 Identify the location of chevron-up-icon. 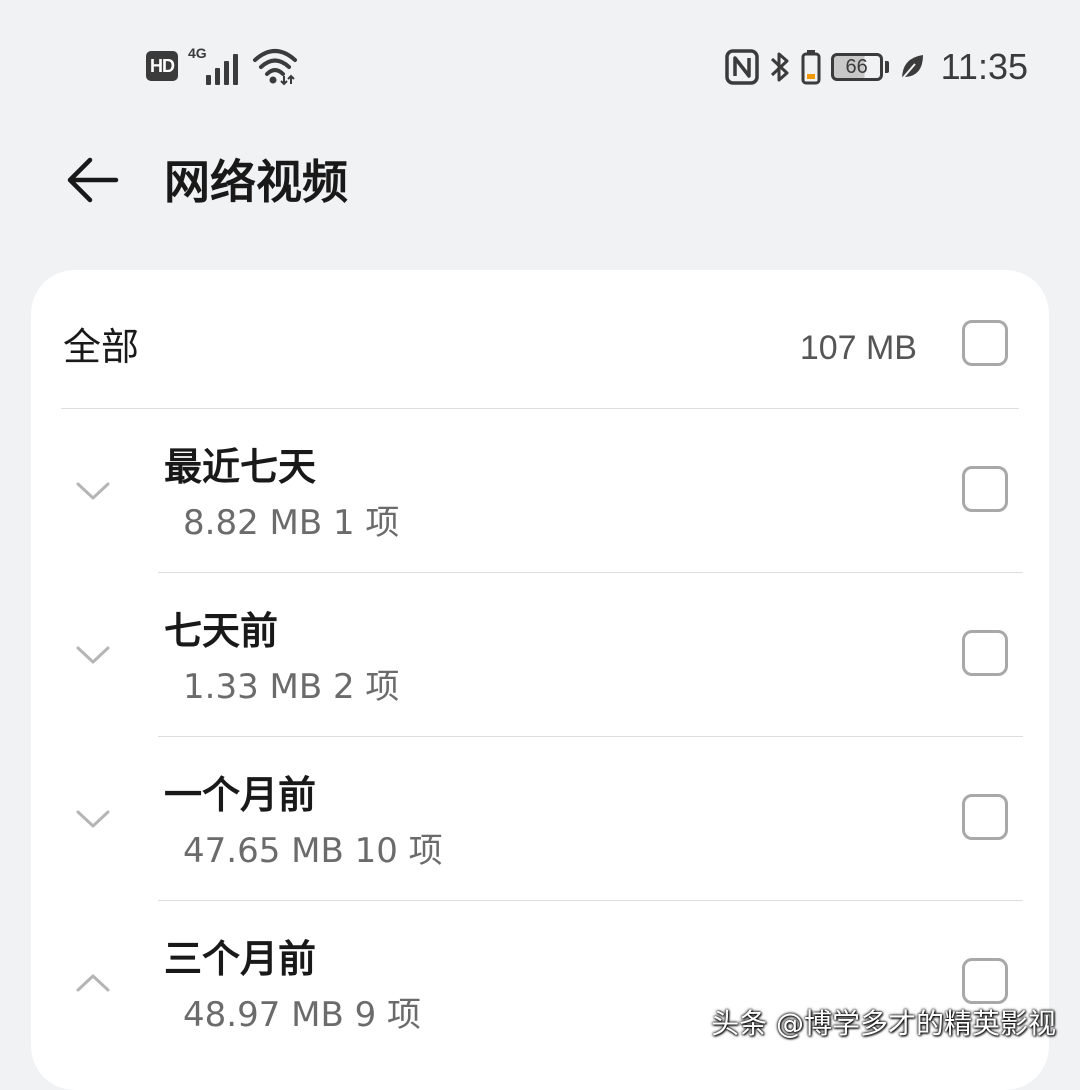
(93, 983).